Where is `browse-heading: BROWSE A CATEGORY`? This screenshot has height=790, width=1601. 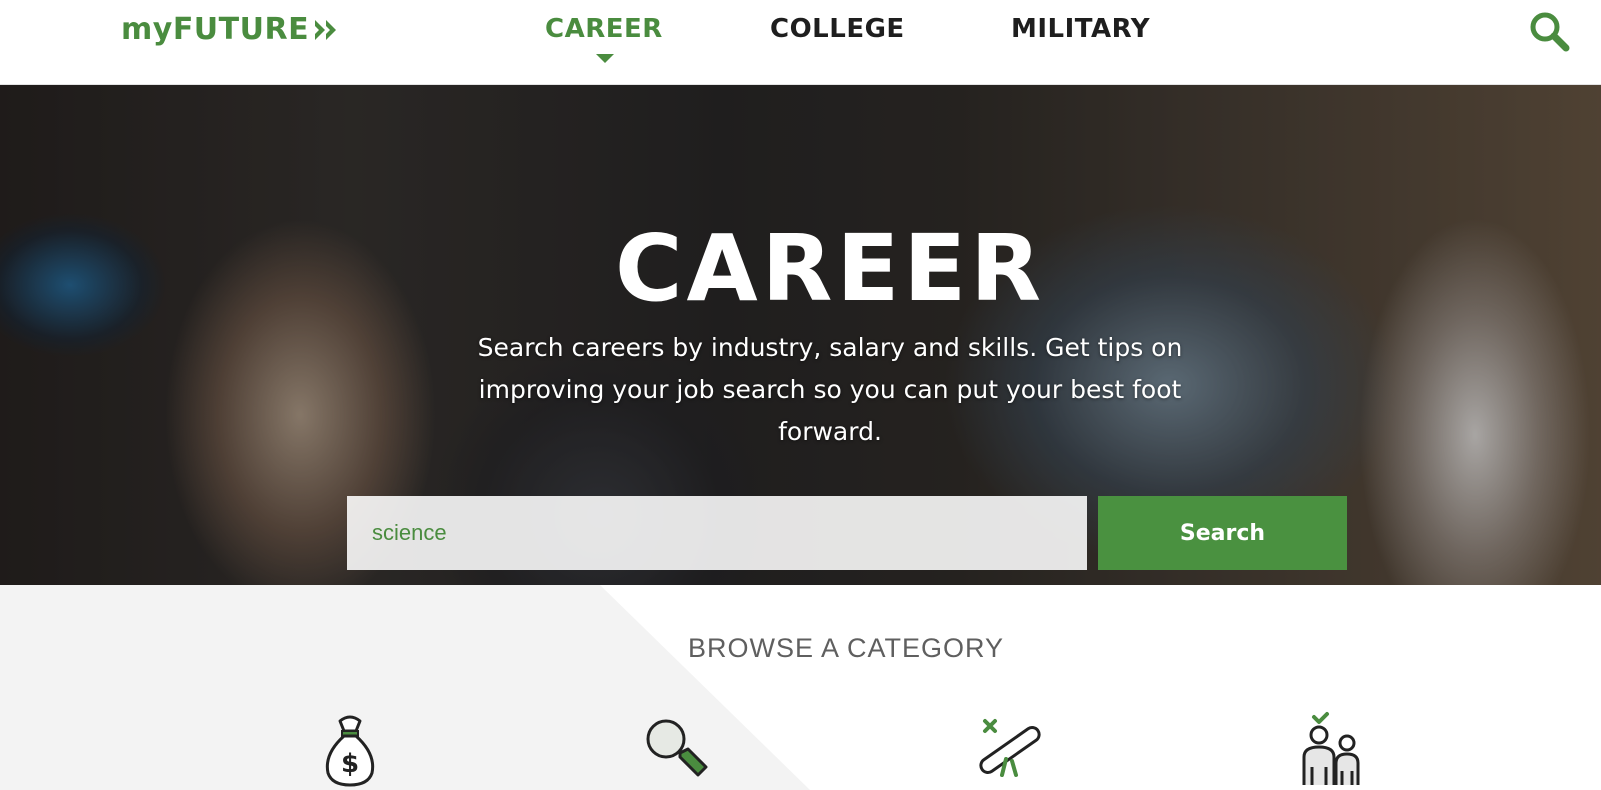
browse-heading: BROWSE A CATEGORY is located at coordinates (846, 648).